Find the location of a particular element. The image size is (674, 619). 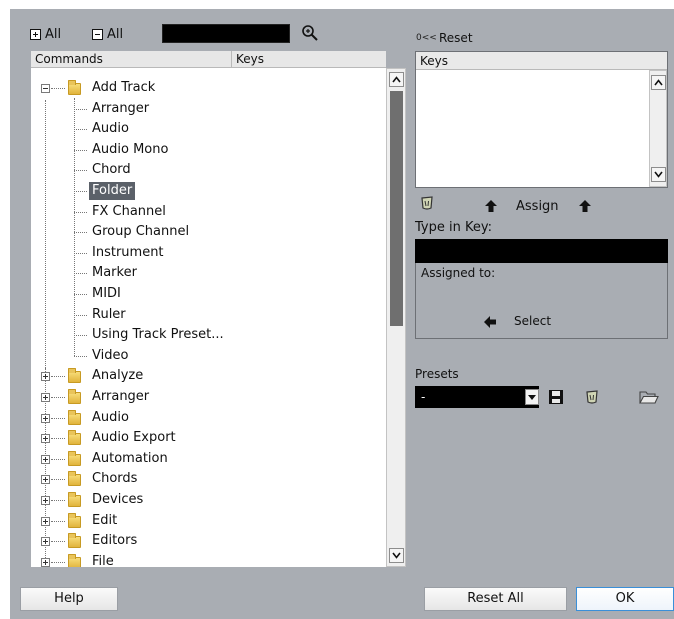

plus-box-icon is located at coordinates (35, 34).